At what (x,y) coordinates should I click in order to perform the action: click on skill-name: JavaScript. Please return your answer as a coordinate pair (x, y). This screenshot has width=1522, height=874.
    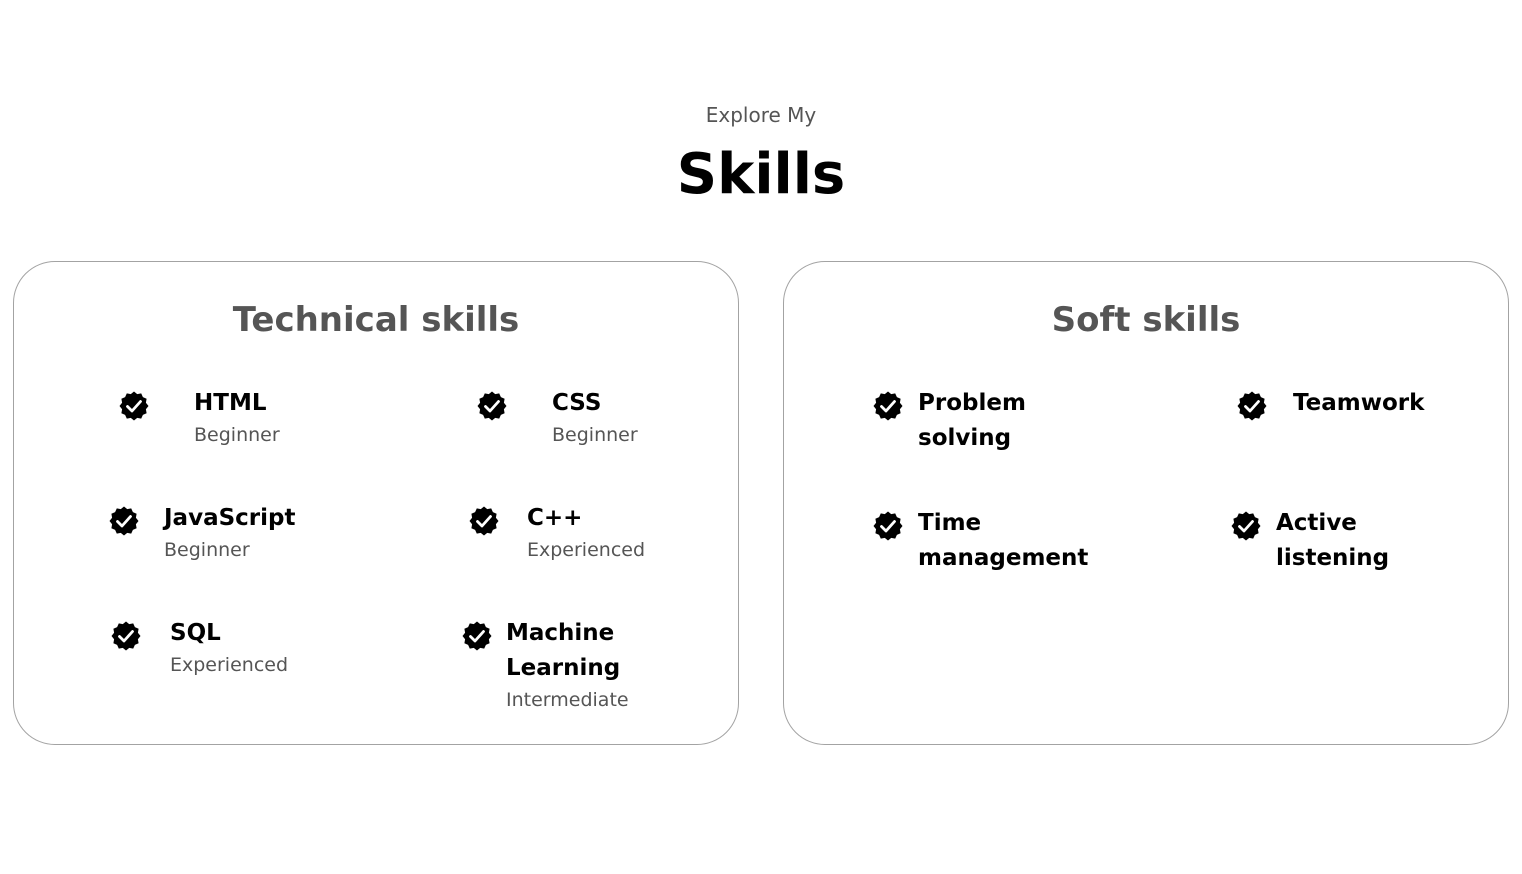
    Looking at the image, I should click on (230, 518).